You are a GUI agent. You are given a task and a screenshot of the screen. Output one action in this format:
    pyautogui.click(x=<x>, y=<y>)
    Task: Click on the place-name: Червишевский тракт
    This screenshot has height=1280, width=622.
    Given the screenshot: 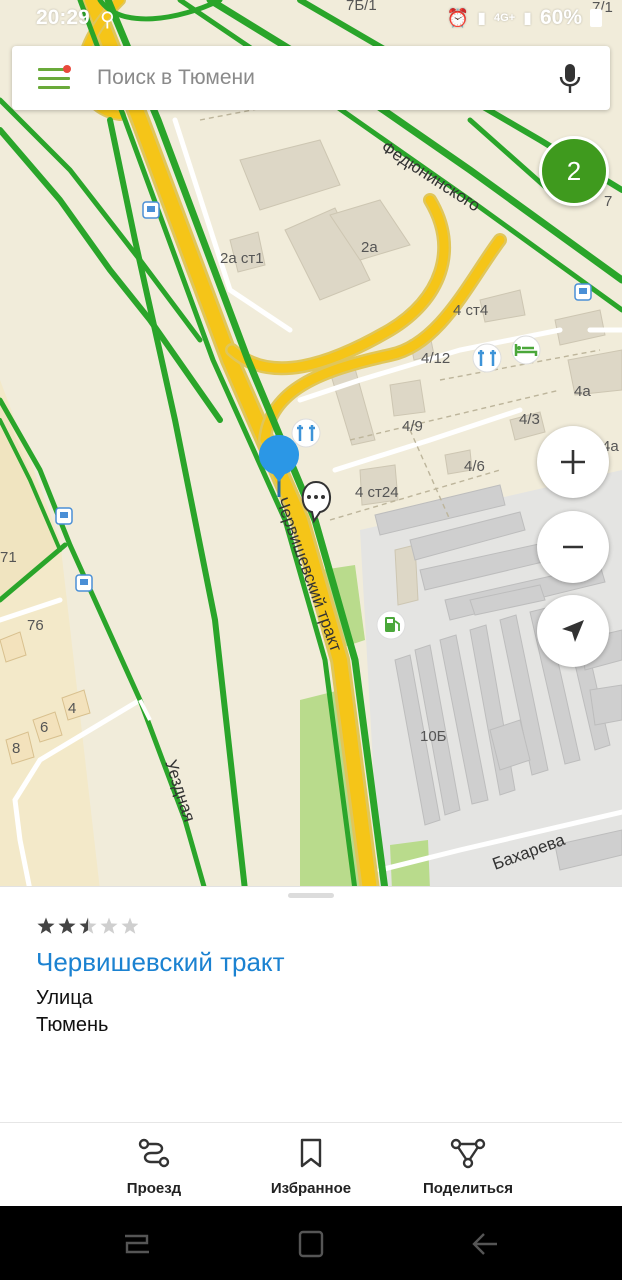 What is the action you would take?
    pyautogui.click(x=160, y=962)
    